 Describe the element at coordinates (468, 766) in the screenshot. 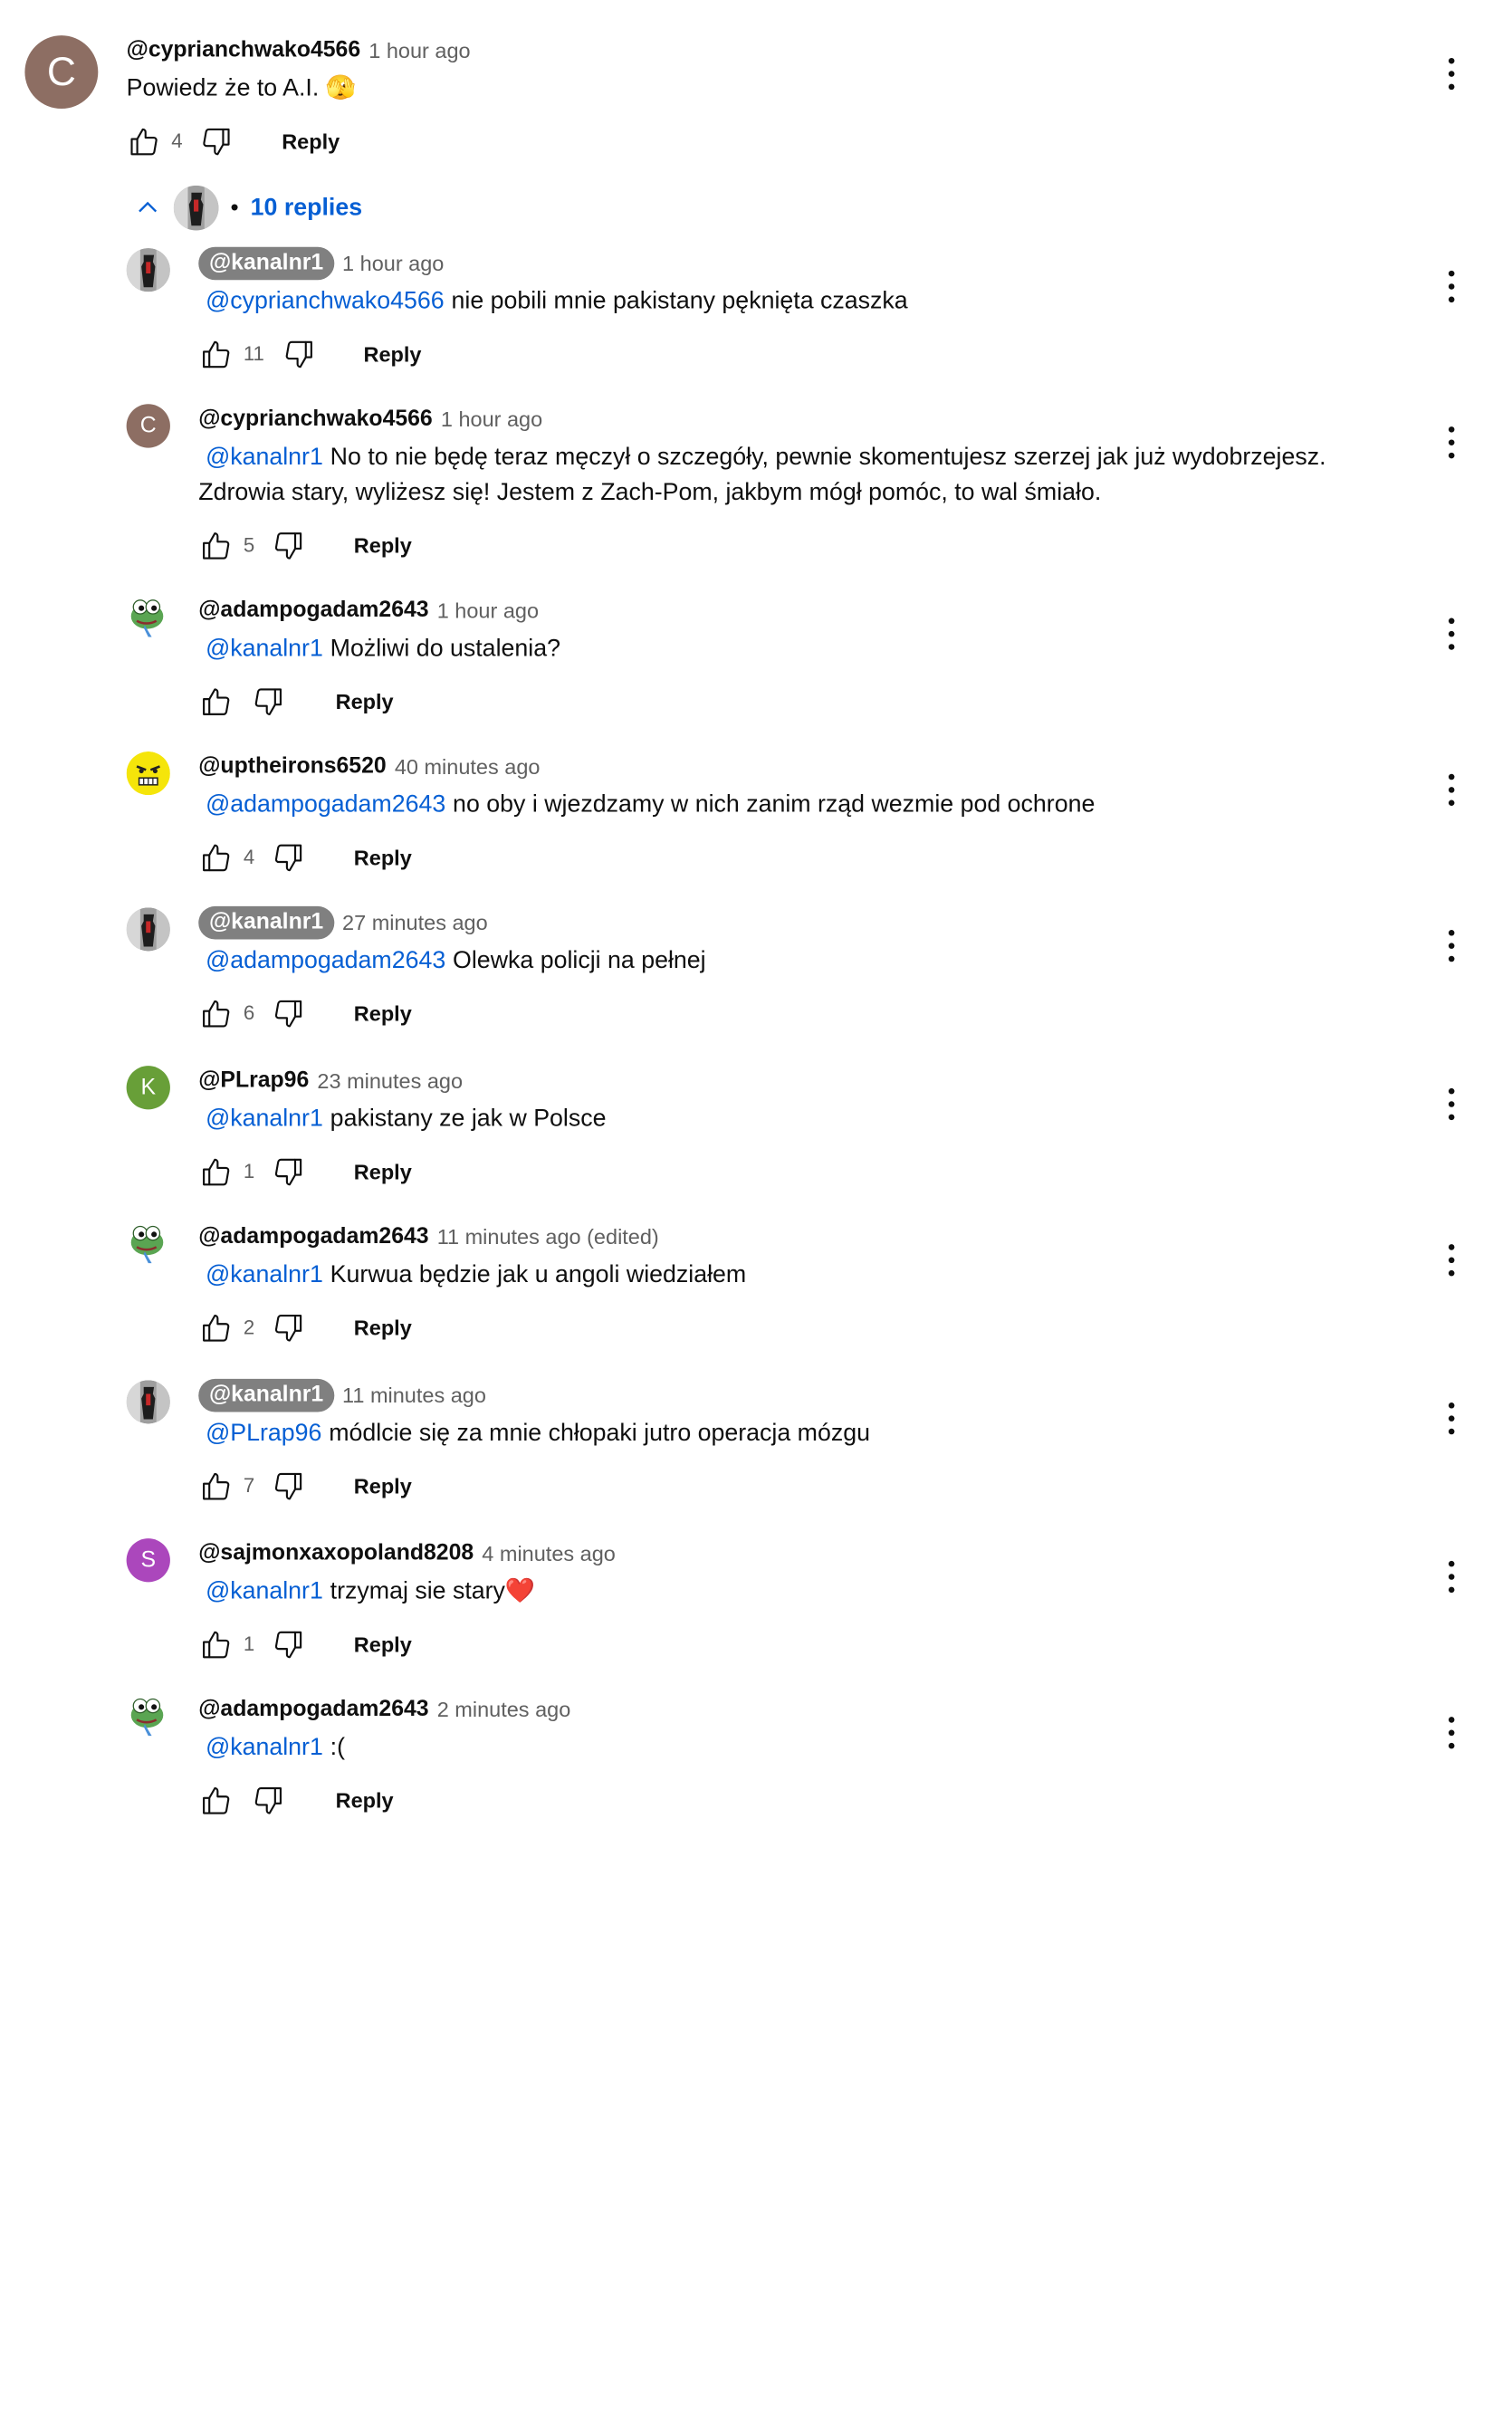

I see `comment-time: 40 minutes ago` at that location.